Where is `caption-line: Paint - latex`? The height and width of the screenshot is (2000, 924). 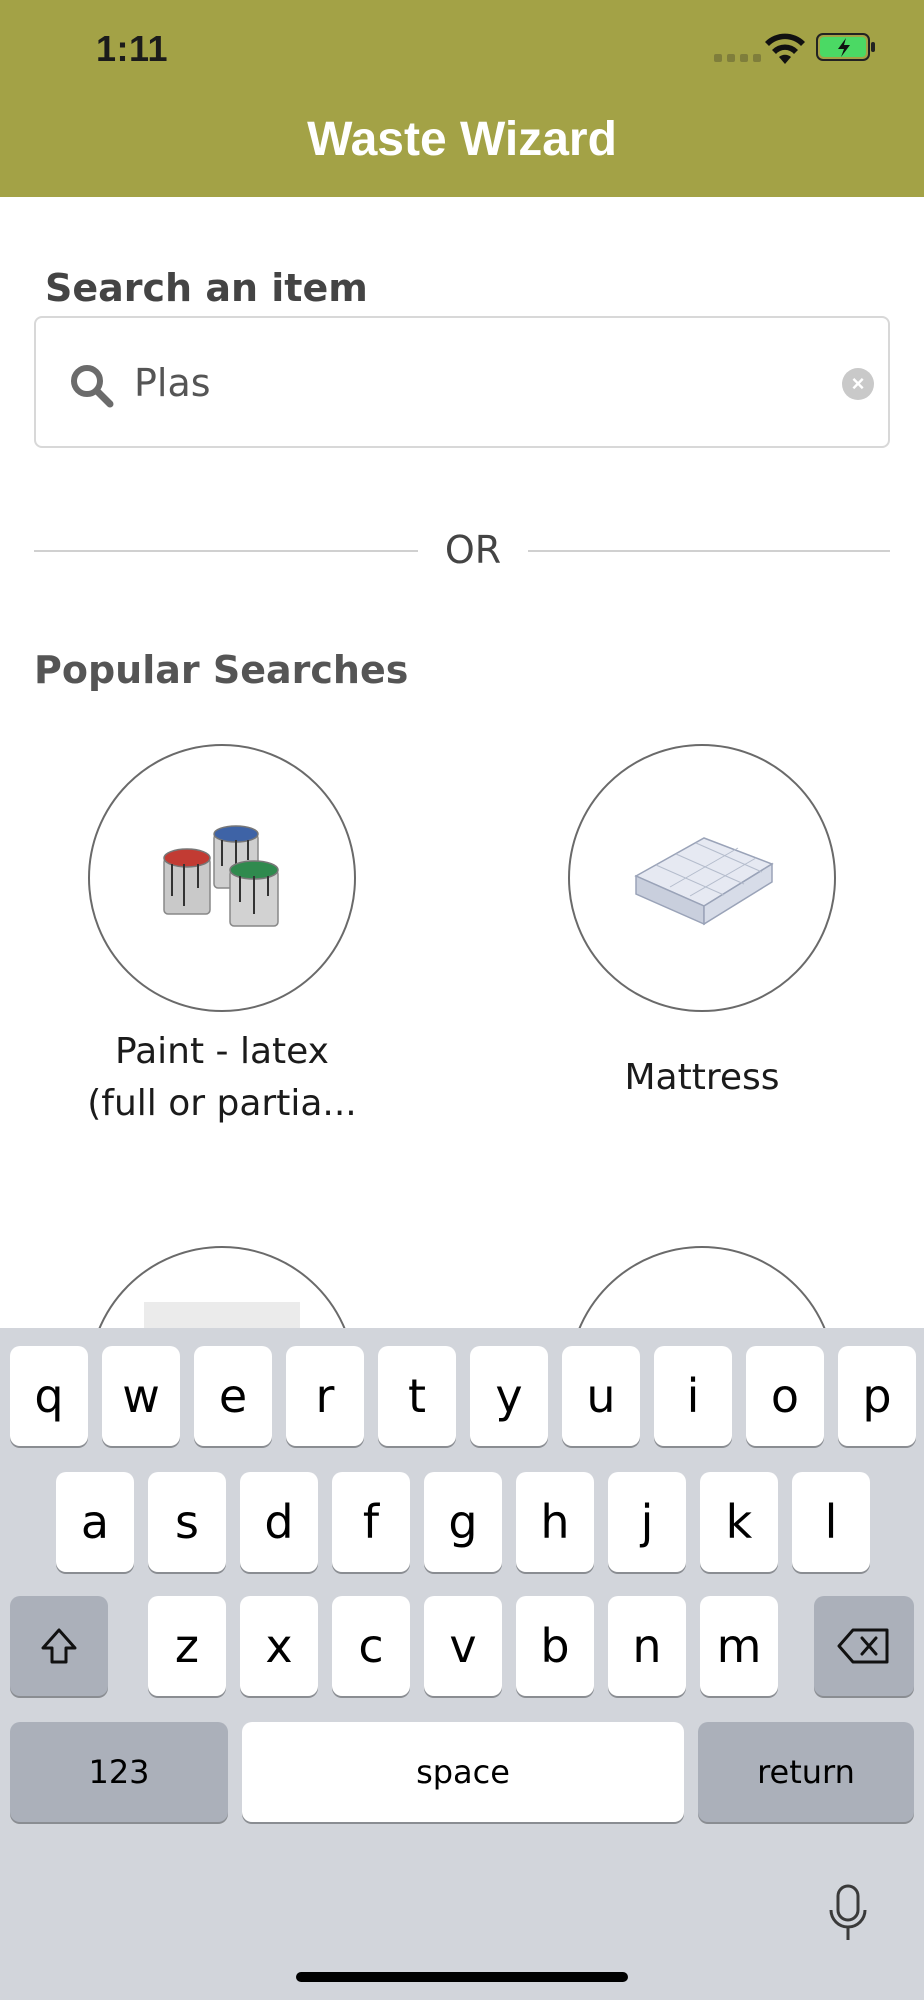
caption-line: Paint - latex is located at coordinates (222, 1051).